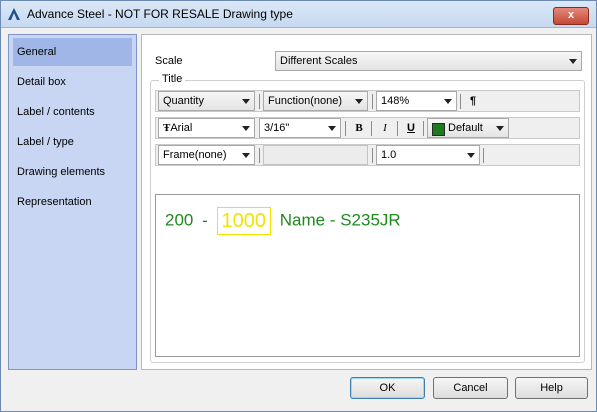 The image size is (597, 412). I want to click on sidebar-item-representation: Representation, so click(72, 202).